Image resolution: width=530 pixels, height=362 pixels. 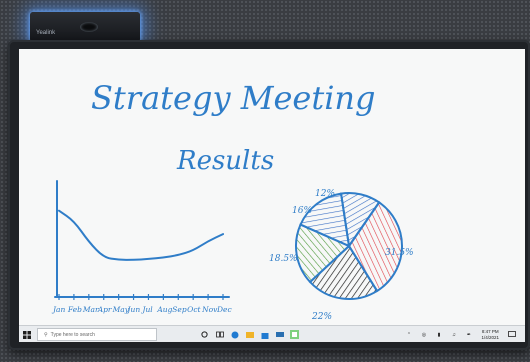 What do you see at coordinates (294, 334) in the screenshot?
I see `whiteboard-app-icon` at bounding box center [294, 334].